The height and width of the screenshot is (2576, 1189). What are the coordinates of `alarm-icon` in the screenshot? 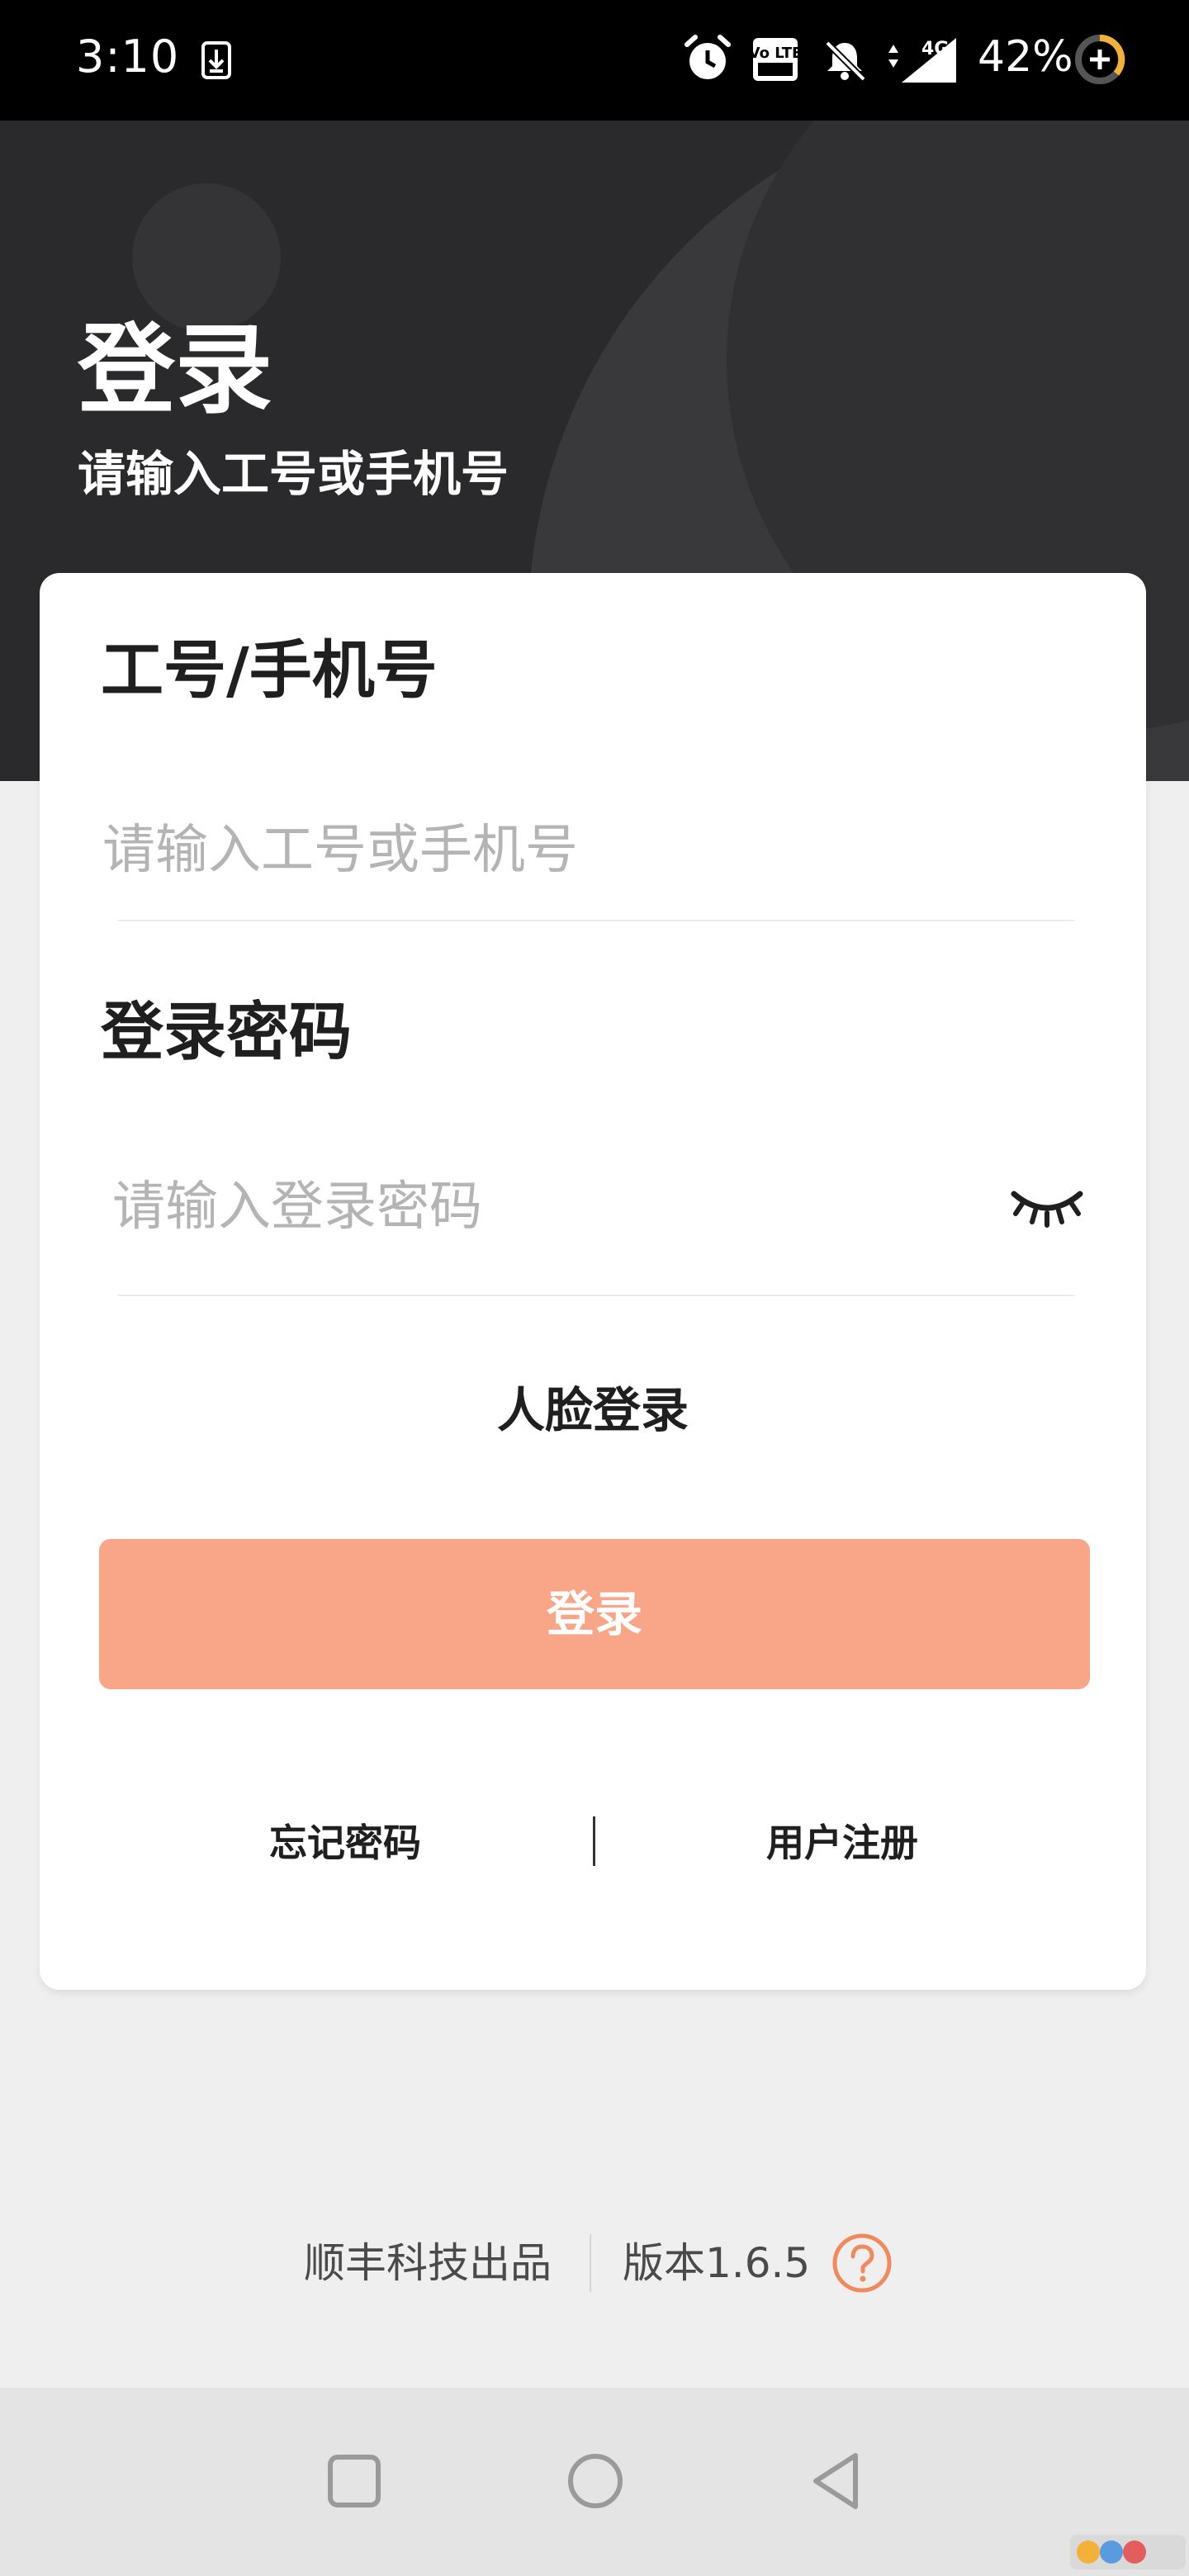 It's located at (708, 57).